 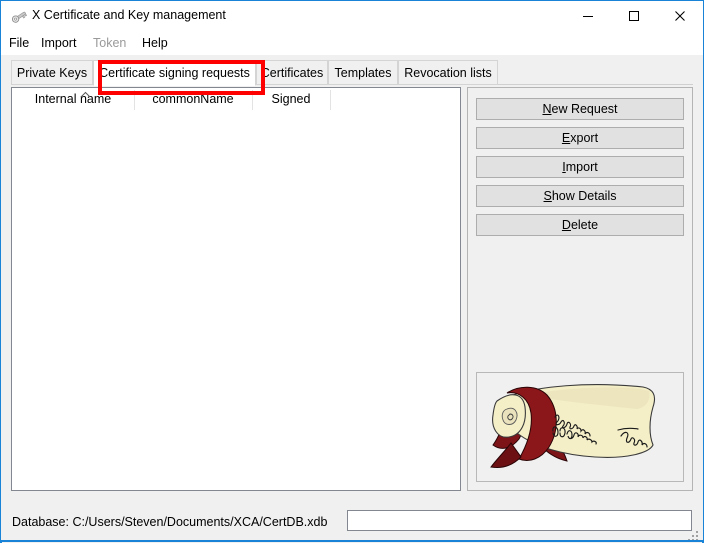 What do you see at coordinates (352, 16) in the screenshot?
I see `title-bar: X Certificate and Key management` at bounding box center [352, 16].